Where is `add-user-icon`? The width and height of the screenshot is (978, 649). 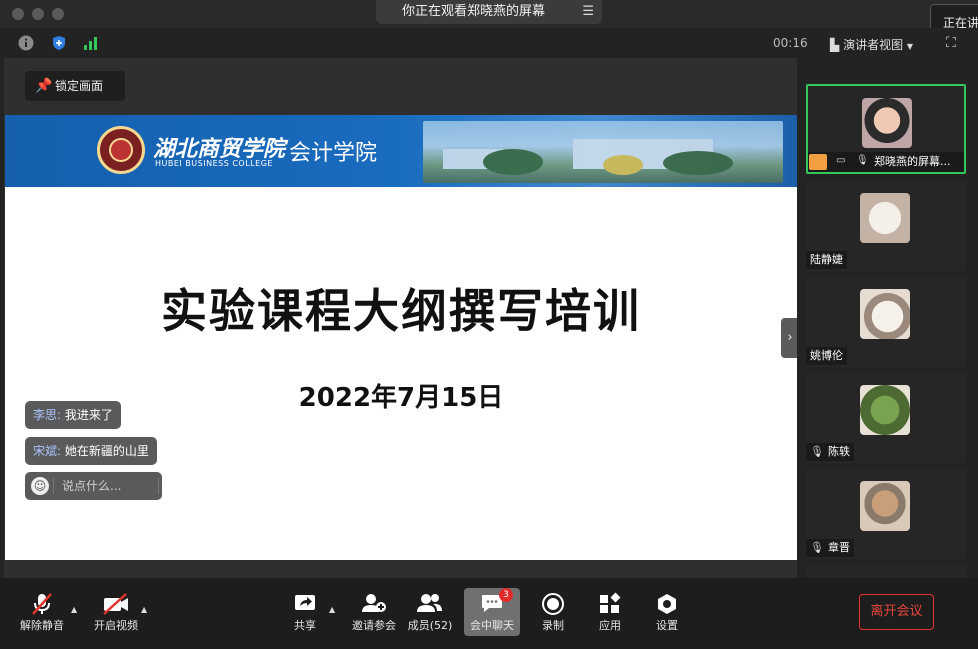 add-user-icon is located at coordinates (374, 605).